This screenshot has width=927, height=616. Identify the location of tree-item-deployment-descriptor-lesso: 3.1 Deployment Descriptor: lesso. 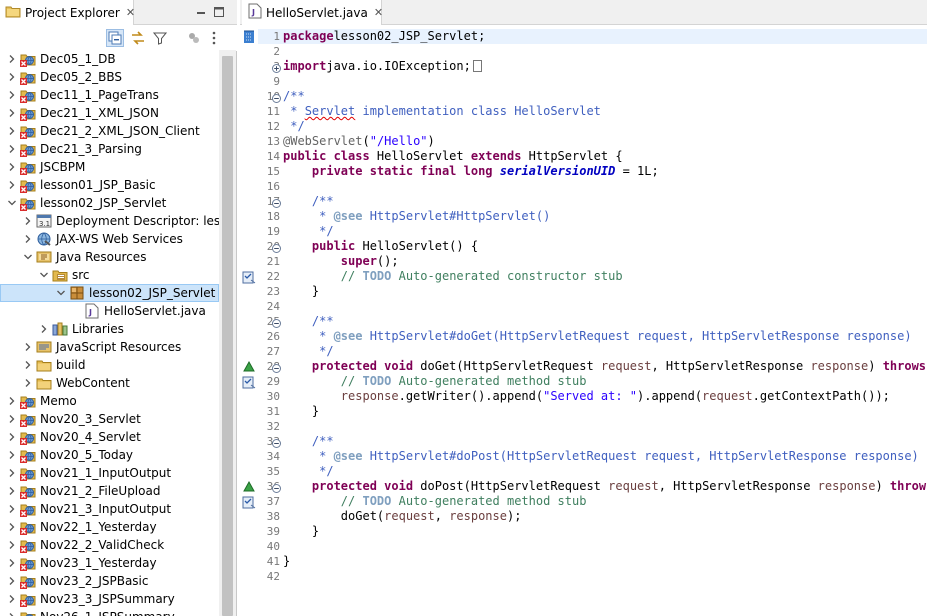
(109, 221).